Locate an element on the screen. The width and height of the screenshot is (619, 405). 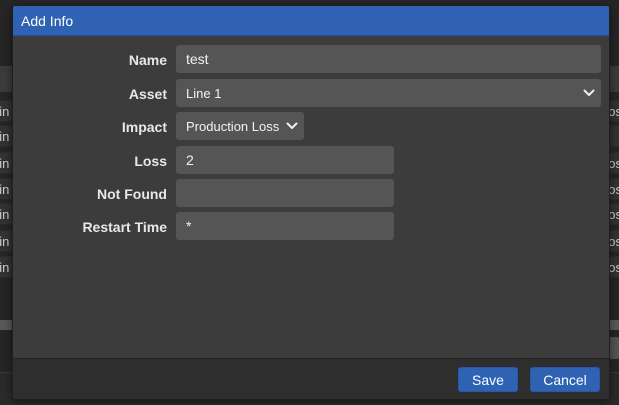
impact-selected-value: Production Loss is located at coordinates (233, 126).